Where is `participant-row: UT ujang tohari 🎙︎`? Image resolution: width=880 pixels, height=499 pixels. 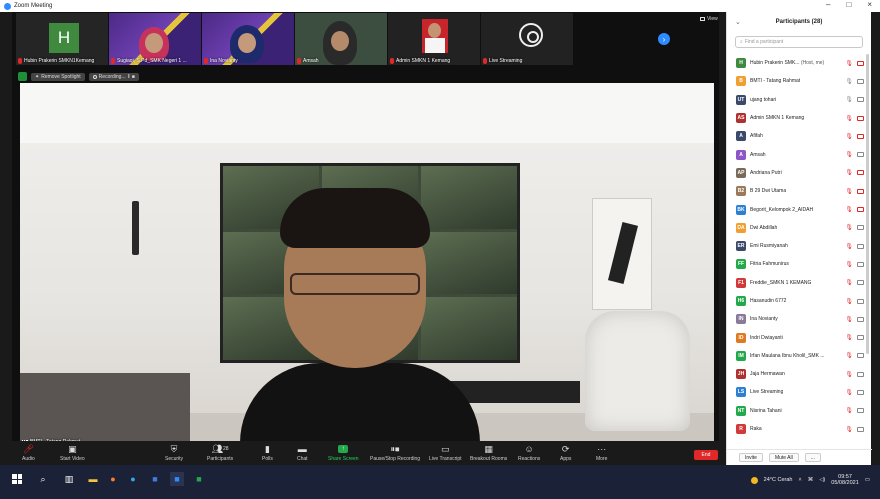 participant-row: UT ujang tohari 🎙︎ is located at coordinates (799, 100).